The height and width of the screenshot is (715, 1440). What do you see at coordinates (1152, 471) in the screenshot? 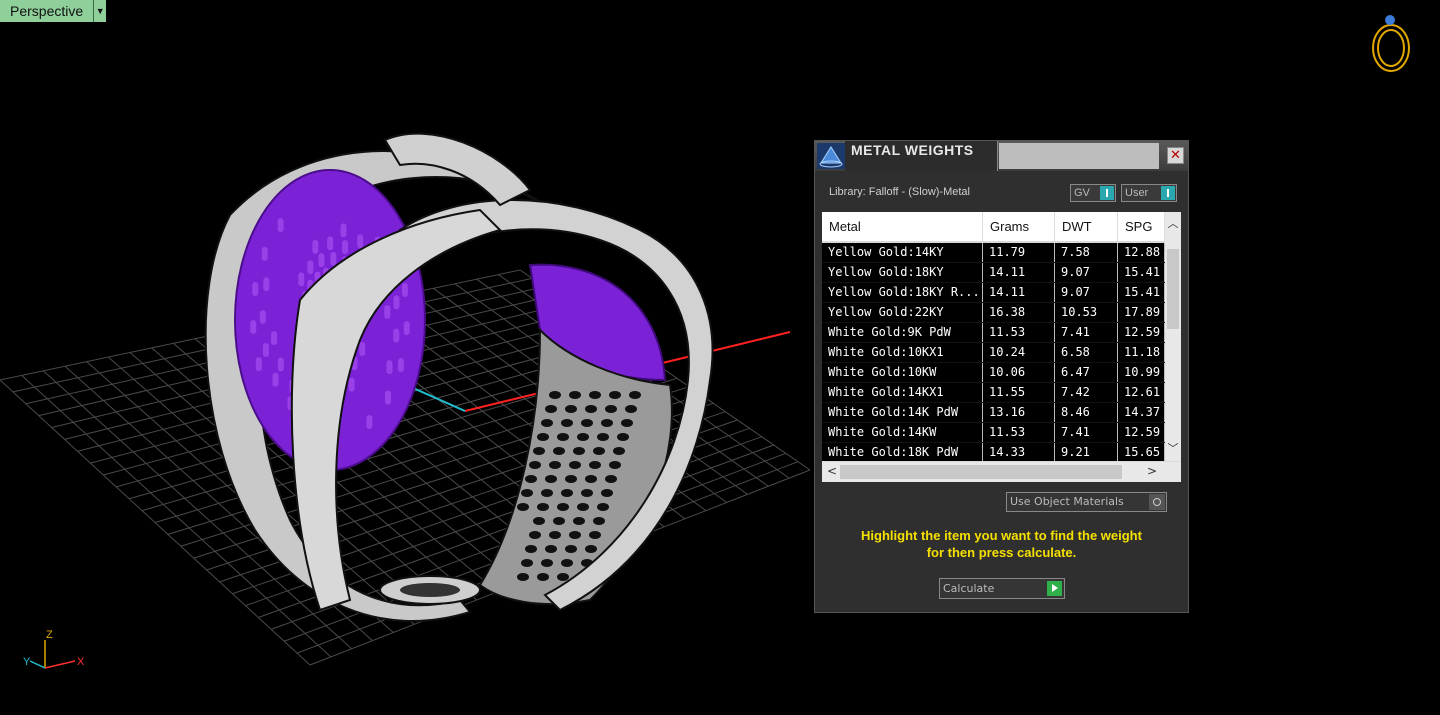
I see `chevron-right-icon: >` at bounding box center [1152, 471].